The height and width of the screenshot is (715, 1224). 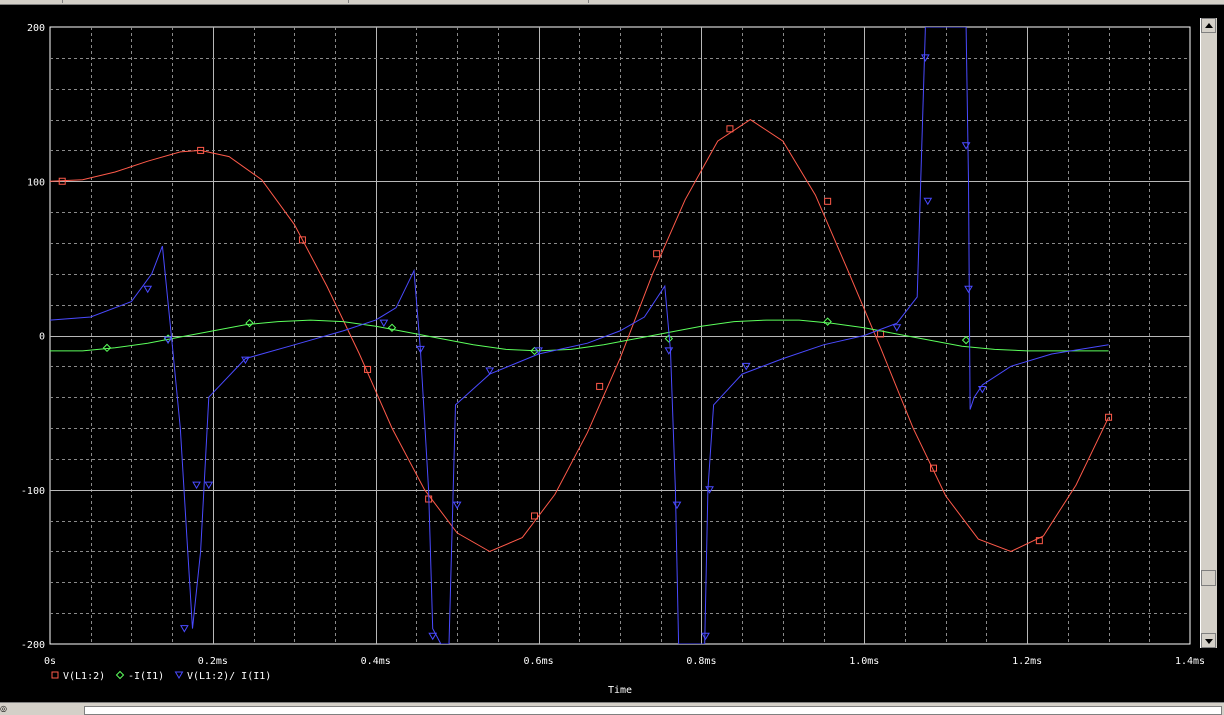 I want to click on x-tick-label: 1.0ms, so click(x=864, y=661).